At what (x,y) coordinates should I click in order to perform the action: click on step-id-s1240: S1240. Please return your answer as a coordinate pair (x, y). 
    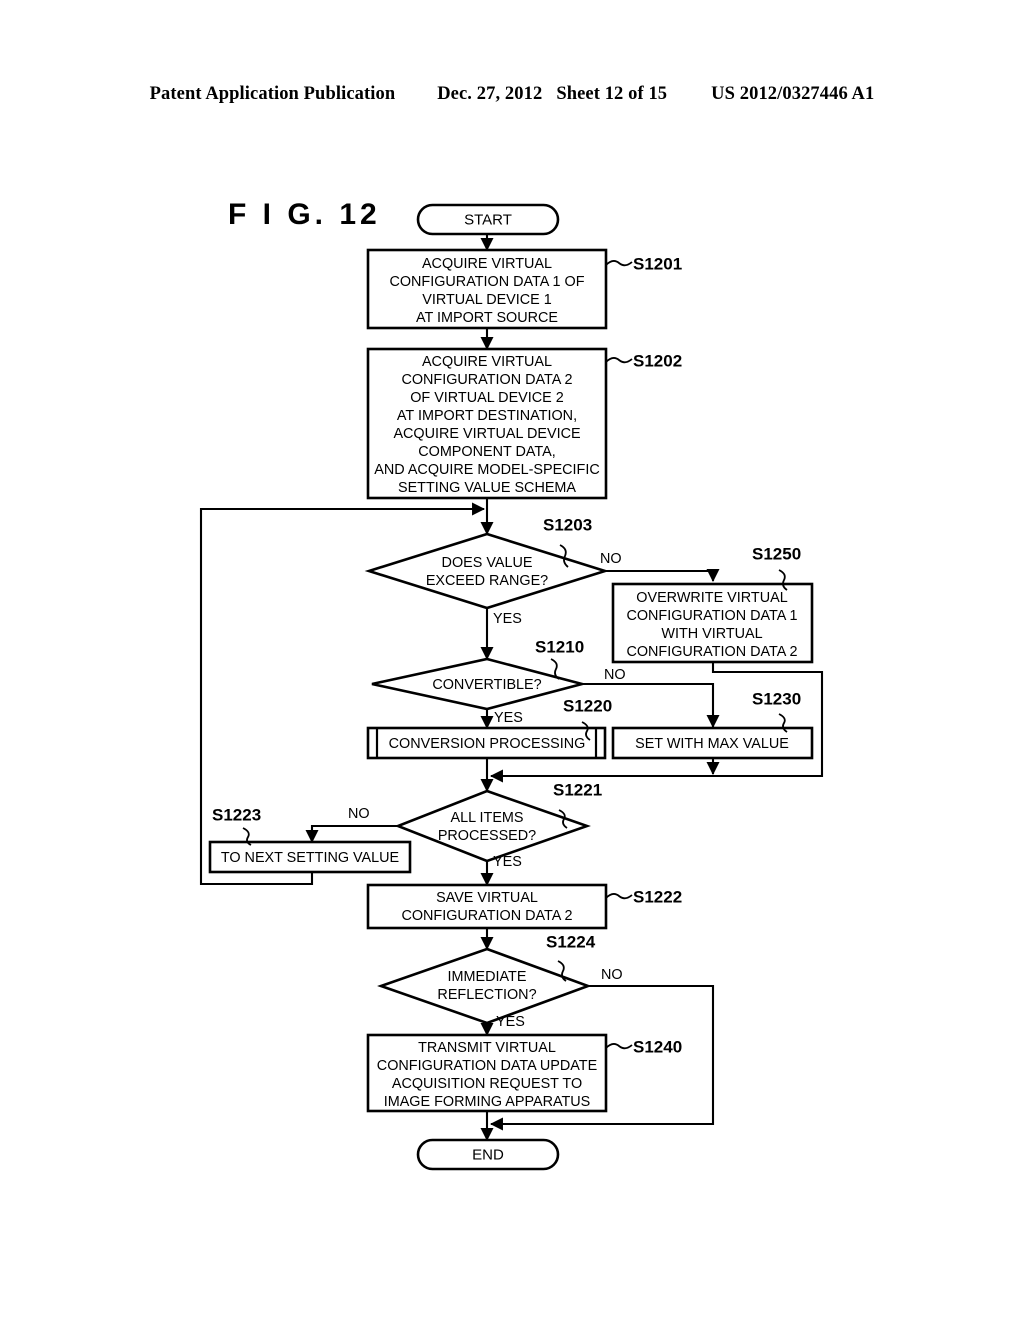
    Looking at the image, I should click on (657, 1046).